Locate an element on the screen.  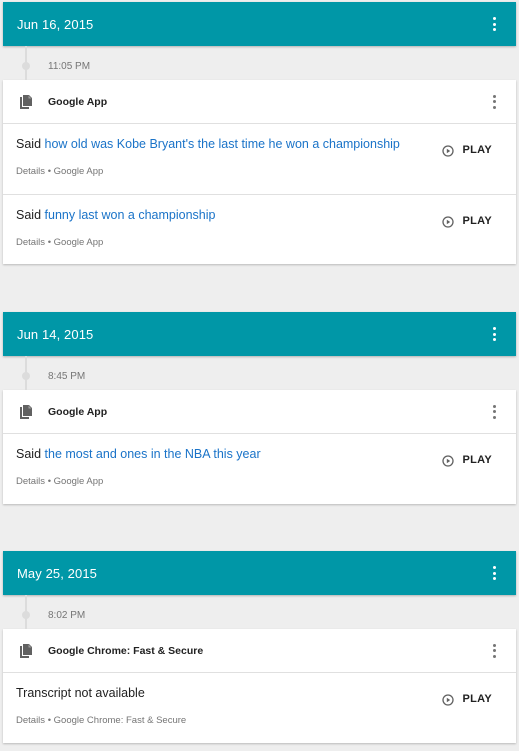
timeline: 11:05 PM is located at coordinates (259, 63).